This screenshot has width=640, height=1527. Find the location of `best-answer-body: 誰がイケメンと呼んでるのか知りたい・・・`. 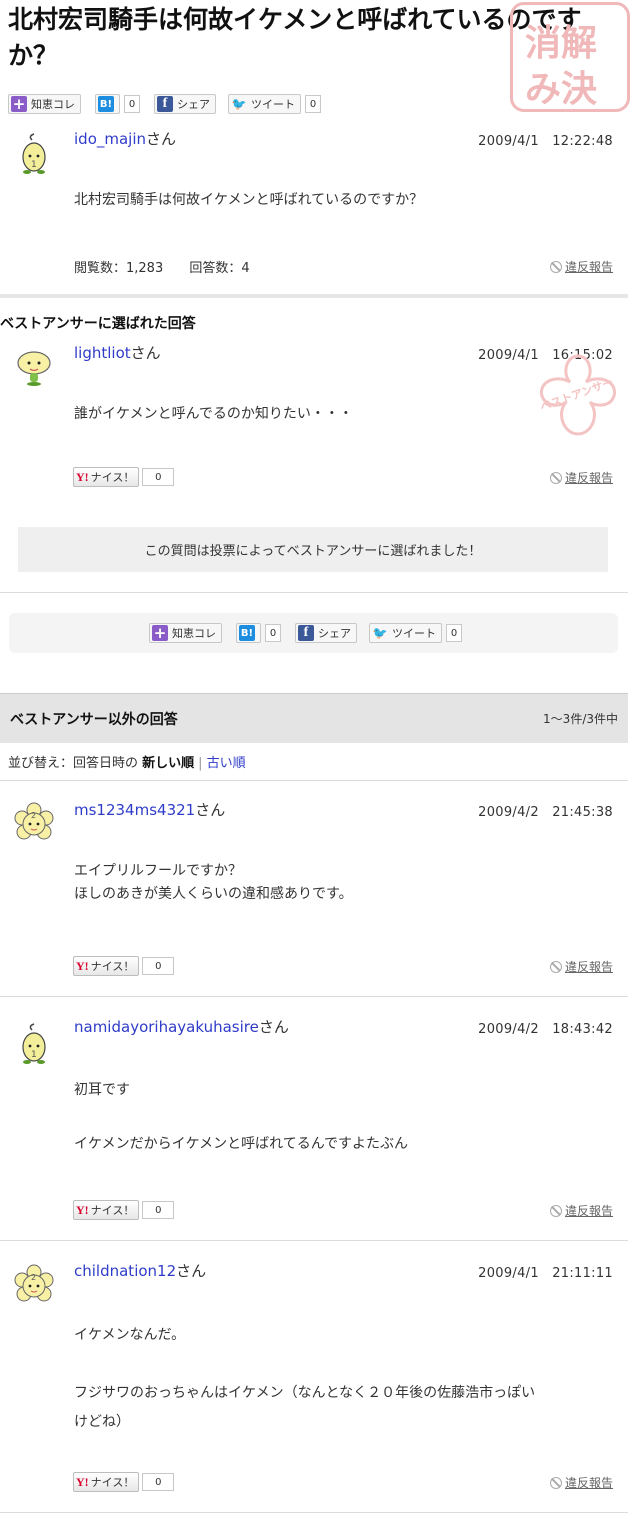

best-answer-body: 誰がイケメンと呼んでるのか知りたい・・・ is located at coordinates (213, 414).